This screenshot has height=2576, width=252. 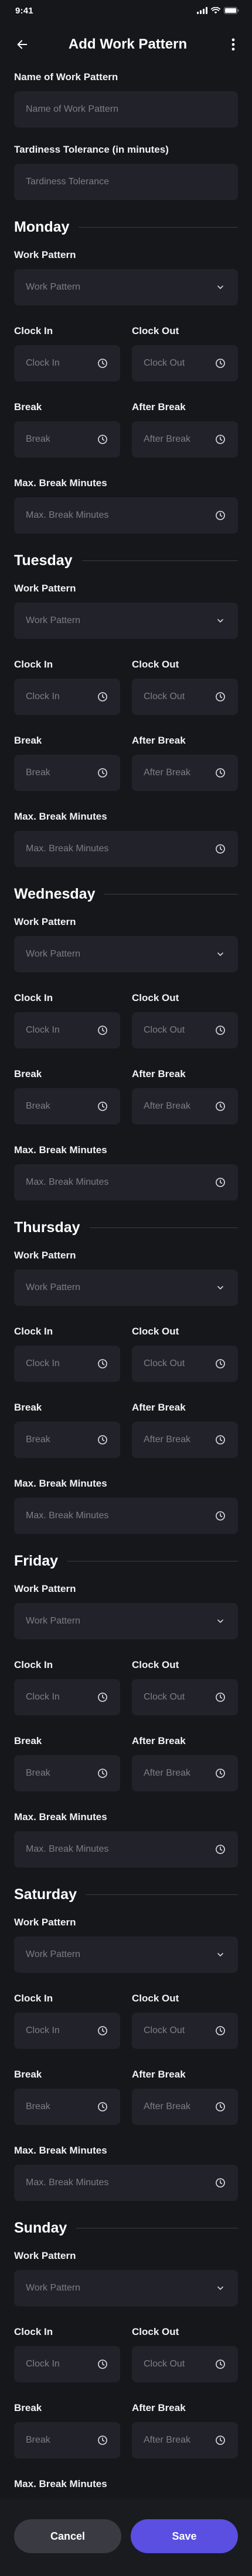 I want to click on day-header: Friday, so click(x=126, y=1561).